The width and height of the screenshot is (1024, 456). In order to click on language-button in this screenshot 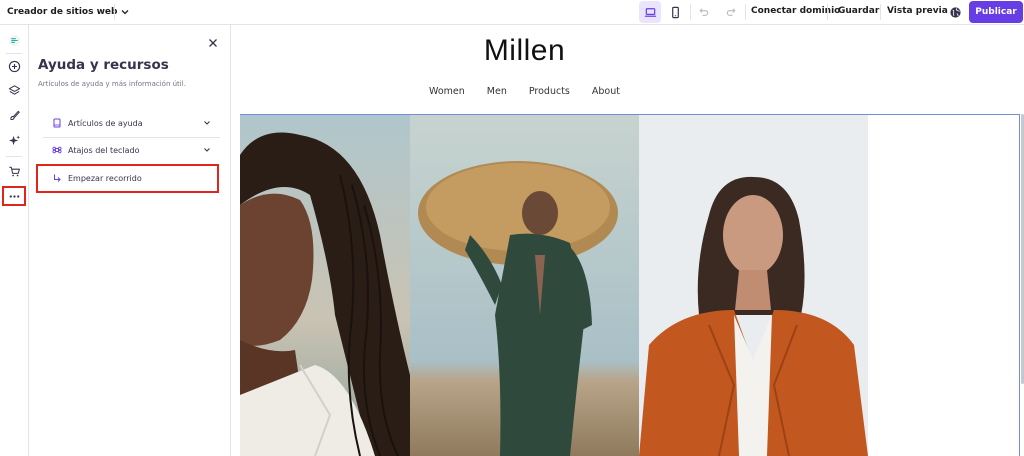, I will do `click(955, 12)`.